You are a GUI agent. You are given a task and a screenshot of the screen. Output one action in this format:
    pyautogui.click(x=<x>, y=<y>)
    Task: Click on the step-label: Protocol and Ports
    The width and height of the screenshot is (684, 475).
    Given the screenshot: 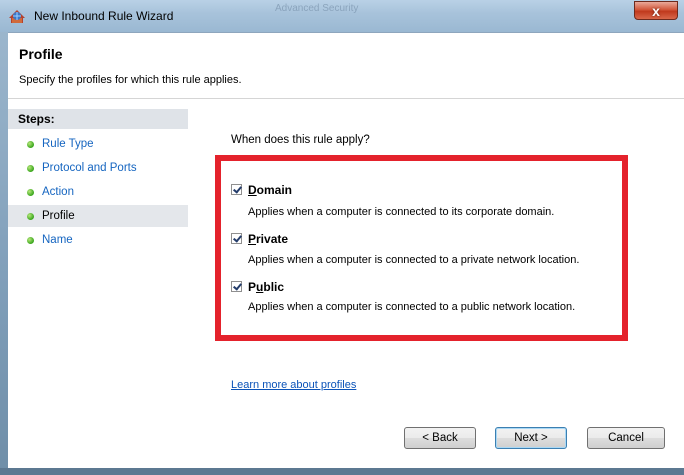 What is the action you would take?
    pyautogui.click(x=89, y=168)
    